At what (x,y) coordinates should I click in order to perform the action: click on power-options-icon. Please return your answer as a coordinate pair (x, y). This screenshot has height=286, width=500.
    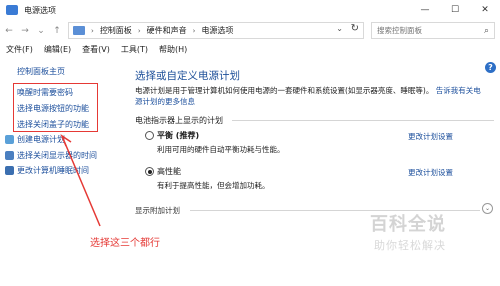
    Looking at the image, I should click on (12, 10).